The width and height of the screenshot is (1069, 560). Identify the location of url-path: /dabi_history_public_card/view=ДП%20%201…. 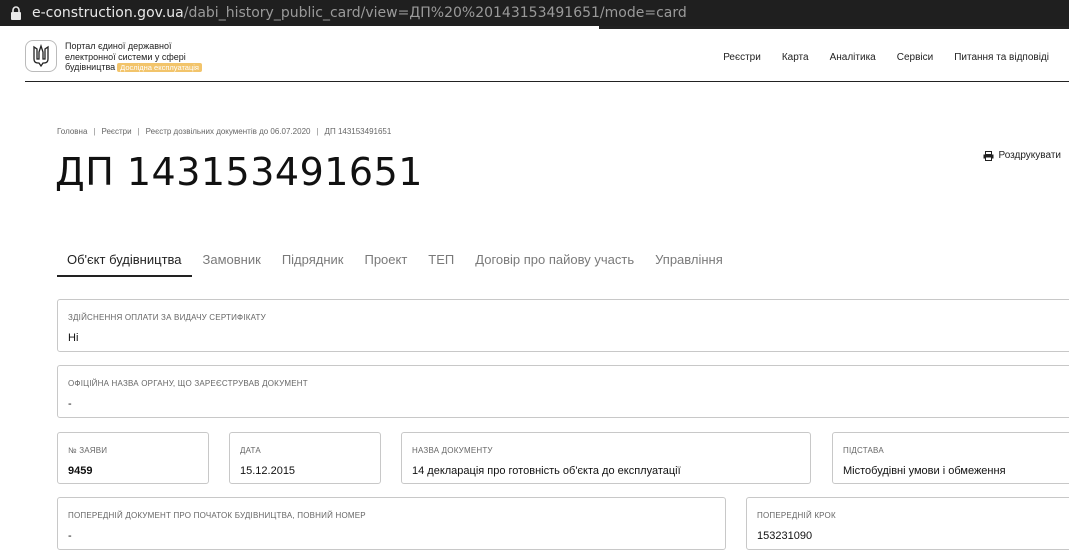
(435, 13).